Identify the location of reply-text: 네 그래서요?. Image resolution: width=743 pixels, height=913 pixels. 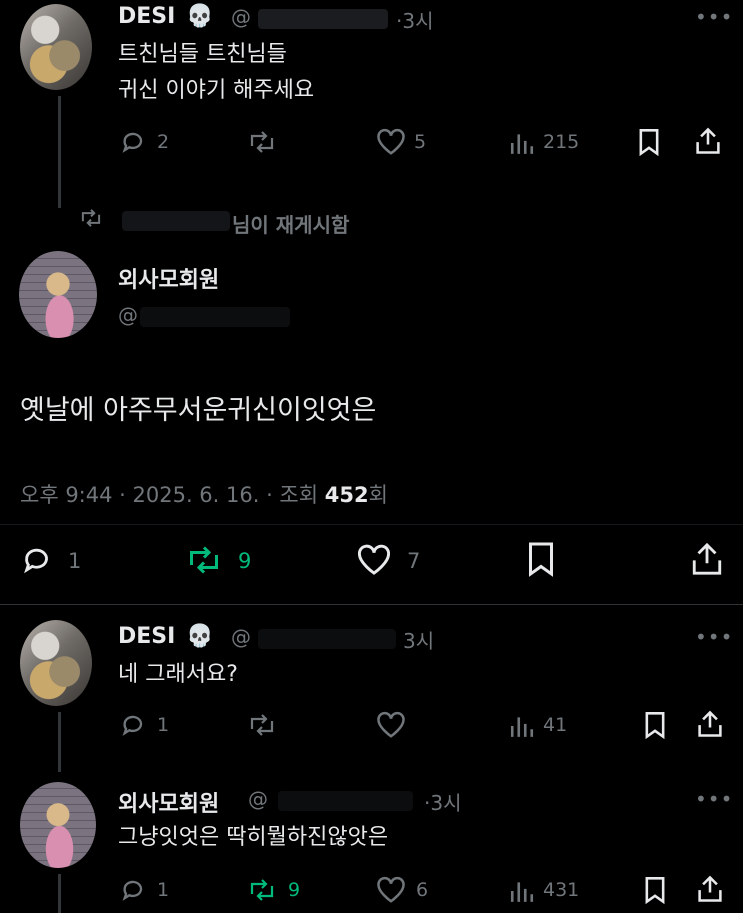
(178, 674).